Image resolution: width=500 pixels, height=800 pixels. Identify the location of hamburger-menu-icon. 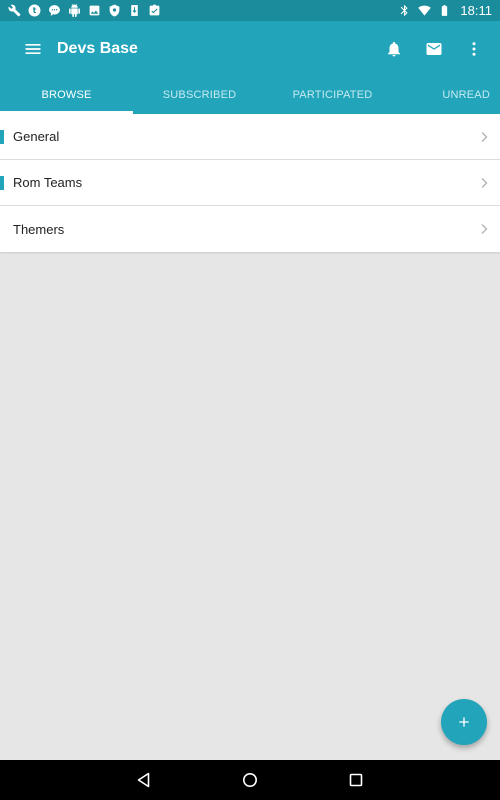
(33, 48).